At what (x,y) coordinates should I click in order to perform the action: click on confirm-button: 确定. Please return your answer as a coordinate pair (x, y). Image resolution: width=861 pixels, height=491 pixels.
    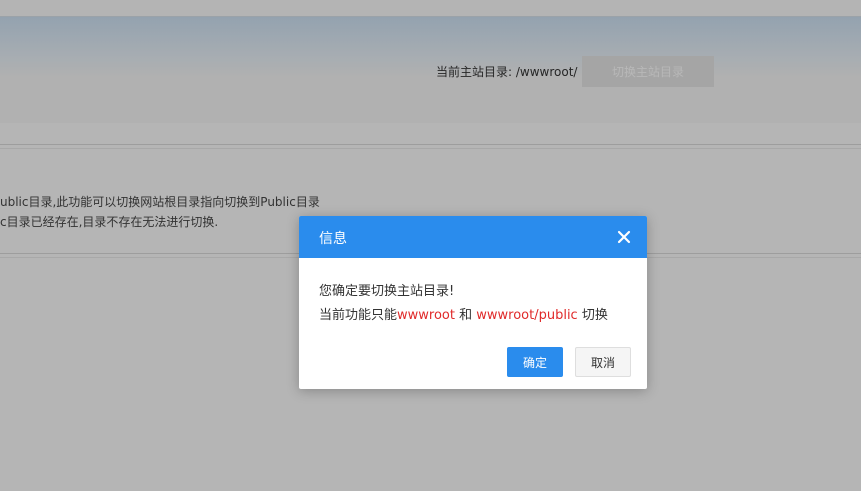
    Looking at the image, I should click on (535, 362).